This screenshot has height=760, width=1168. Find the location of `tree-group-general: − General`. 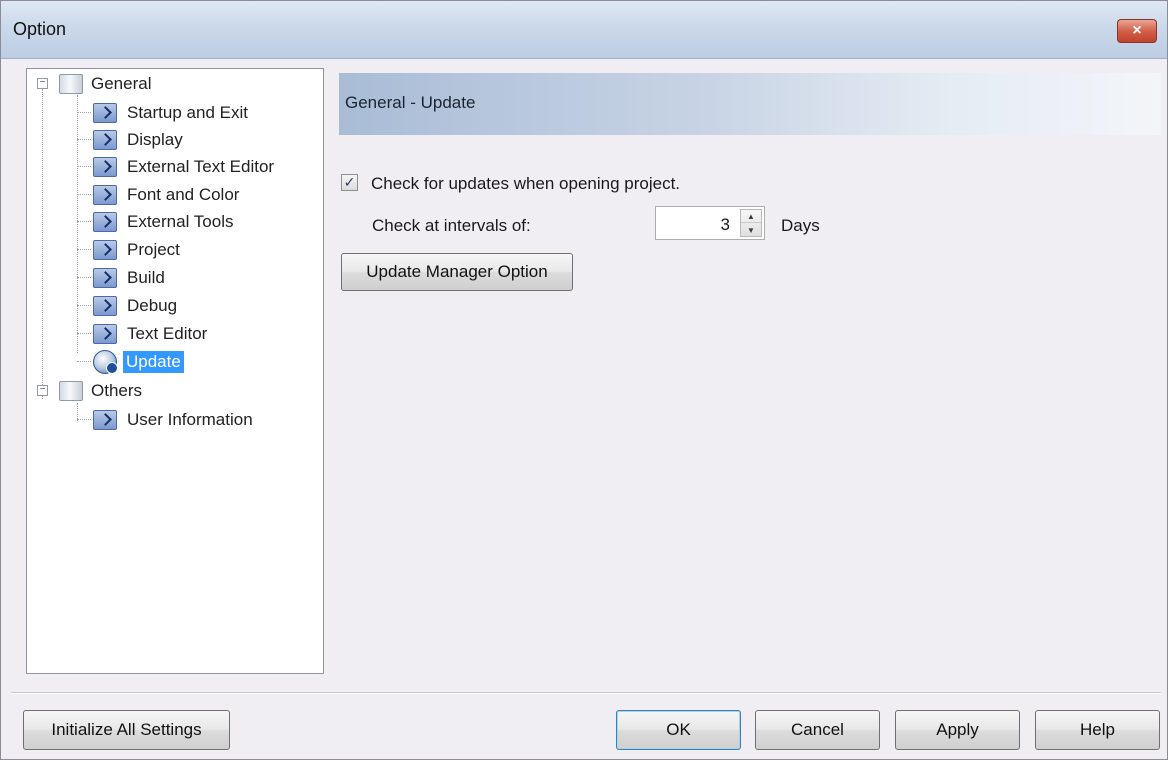

tree-group-general: − General is located at coordinates (94, 84).